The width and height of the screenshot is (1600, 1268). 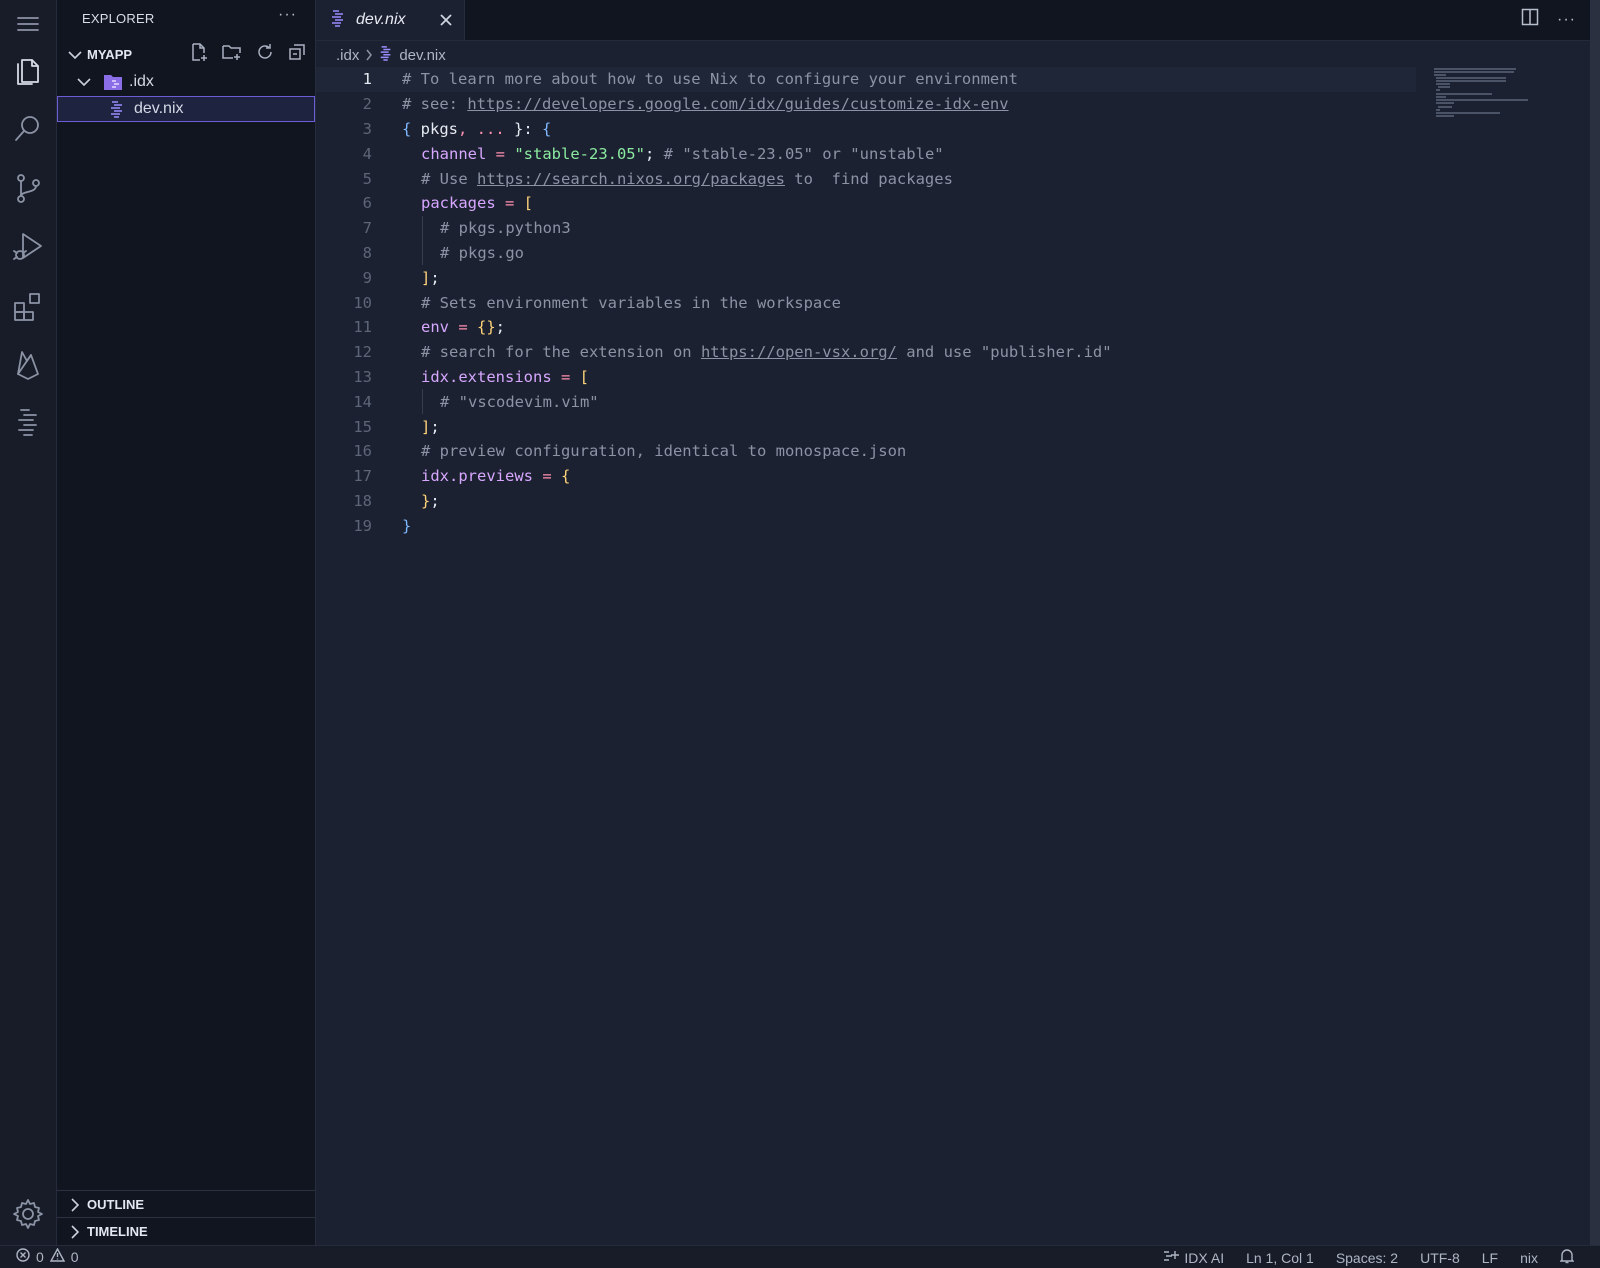 What do you see at coordinates (367, 128) in the screenshot?
I see `line-number: 3` at bounding box center [367, 128].